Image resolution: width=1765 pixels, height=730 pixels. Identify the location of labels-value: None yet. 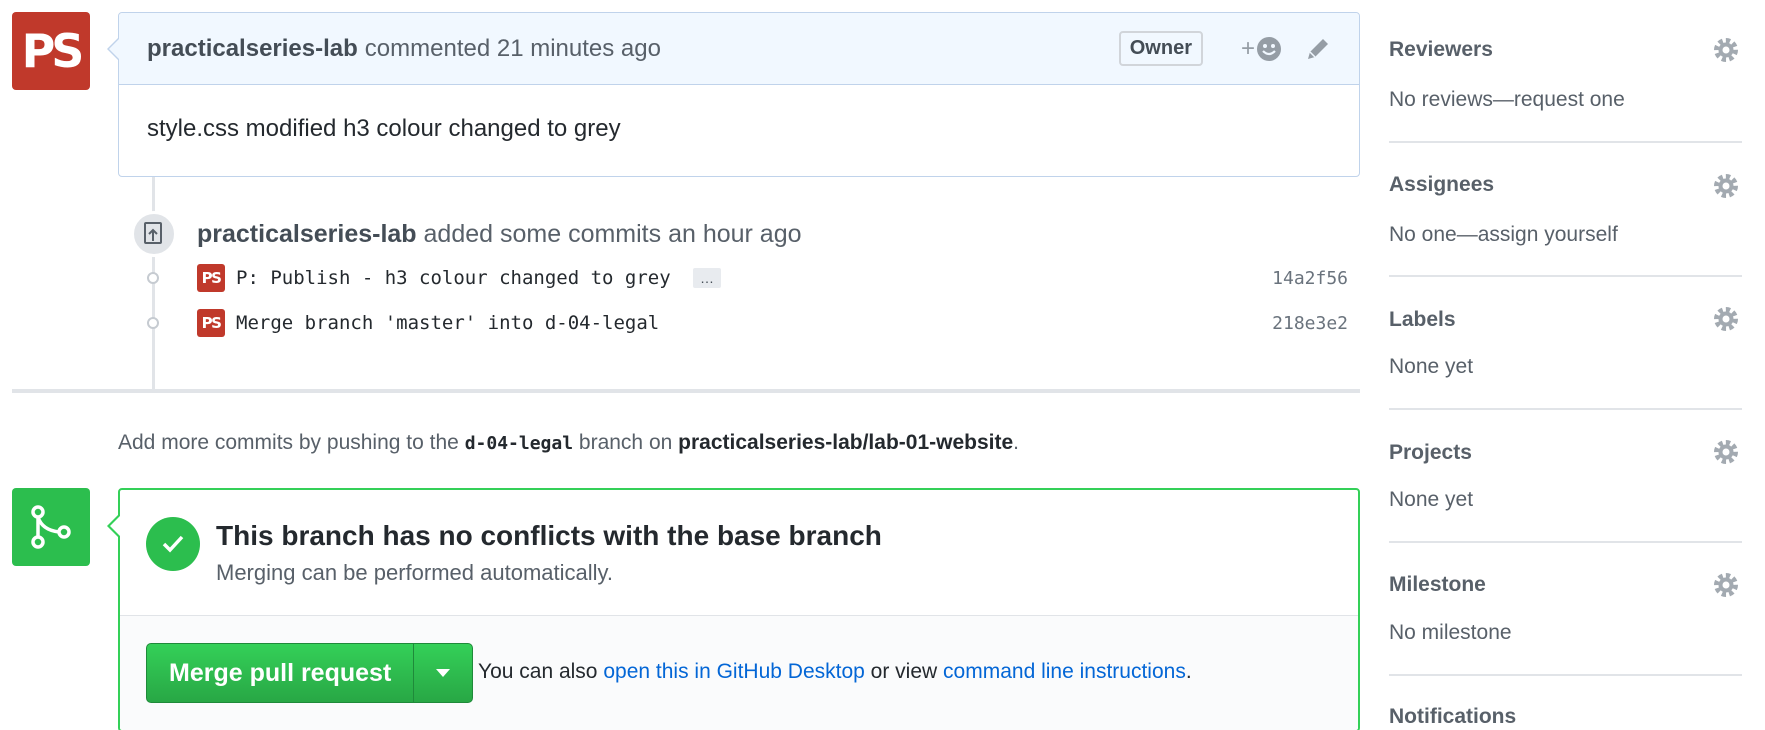
(1431, 366).